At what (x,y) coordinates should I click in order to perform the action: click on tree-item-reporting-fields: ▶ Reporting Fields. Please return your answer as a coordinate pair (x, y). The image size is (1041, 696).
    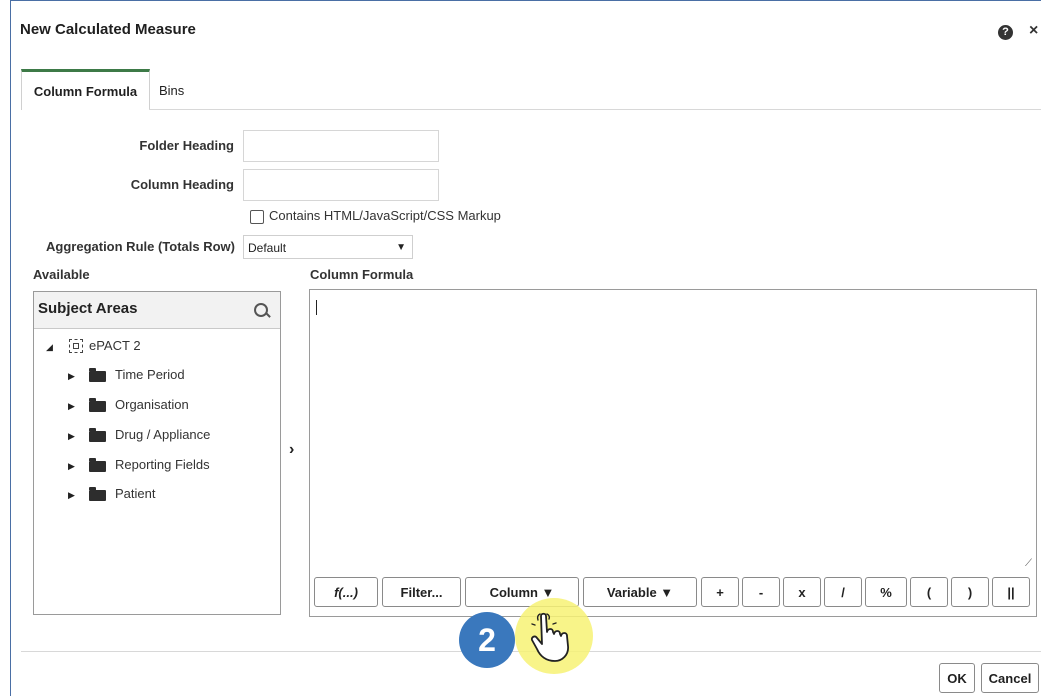
    Looking at the image, I should click on (154, 465).